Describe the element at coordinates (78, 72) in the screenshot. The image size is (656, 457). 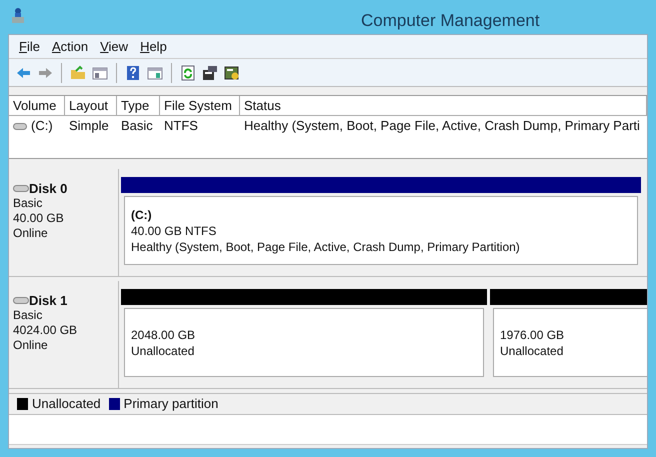
I see `folder-icon` at that location.